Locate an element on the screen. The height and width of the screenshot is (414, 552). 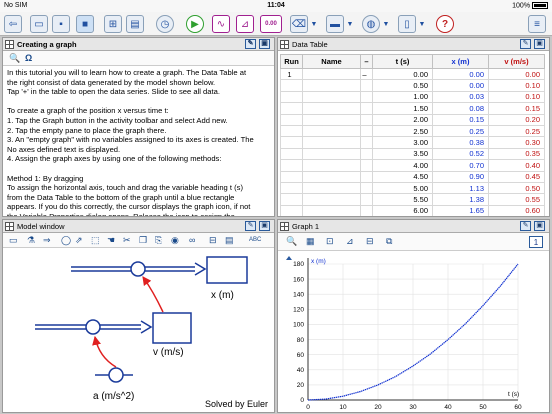
omega-icon: Ω is located at coordinates (28, 58).